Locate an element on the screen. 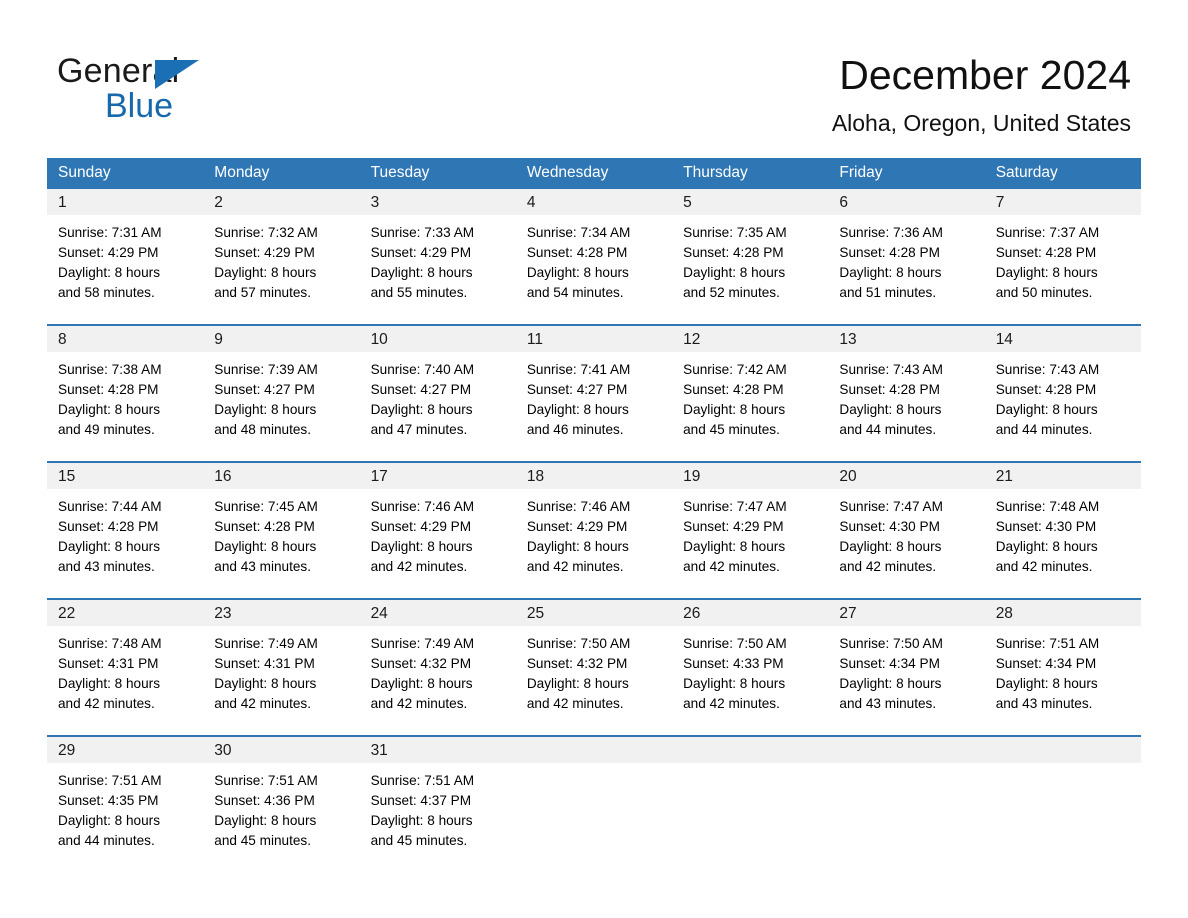 This screenshot has height=918, width=1188. sunset-text: Sunset: 4:35 PM is located at coordinates (108, 800).